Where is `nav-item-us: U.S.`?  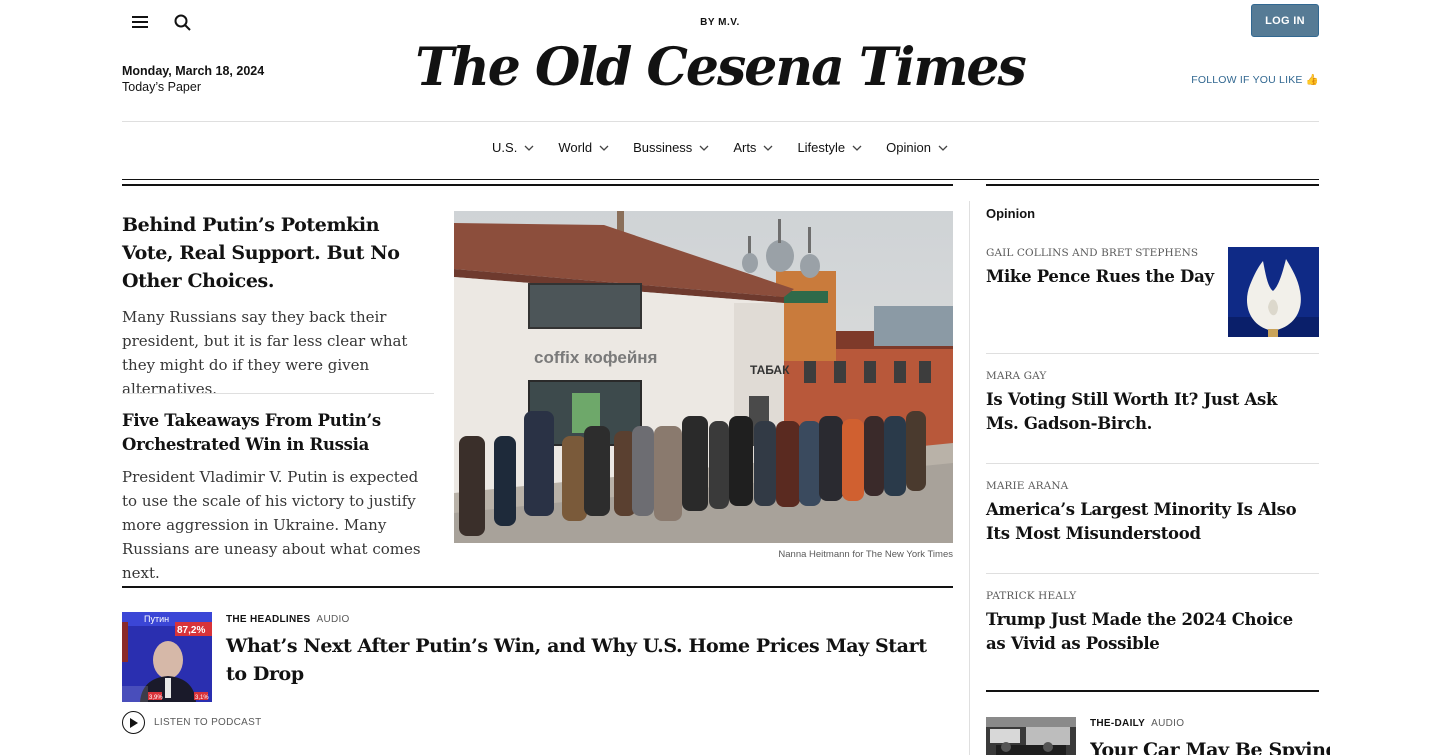 nav-item-us: U.S. is located at coordinates (513, 147).